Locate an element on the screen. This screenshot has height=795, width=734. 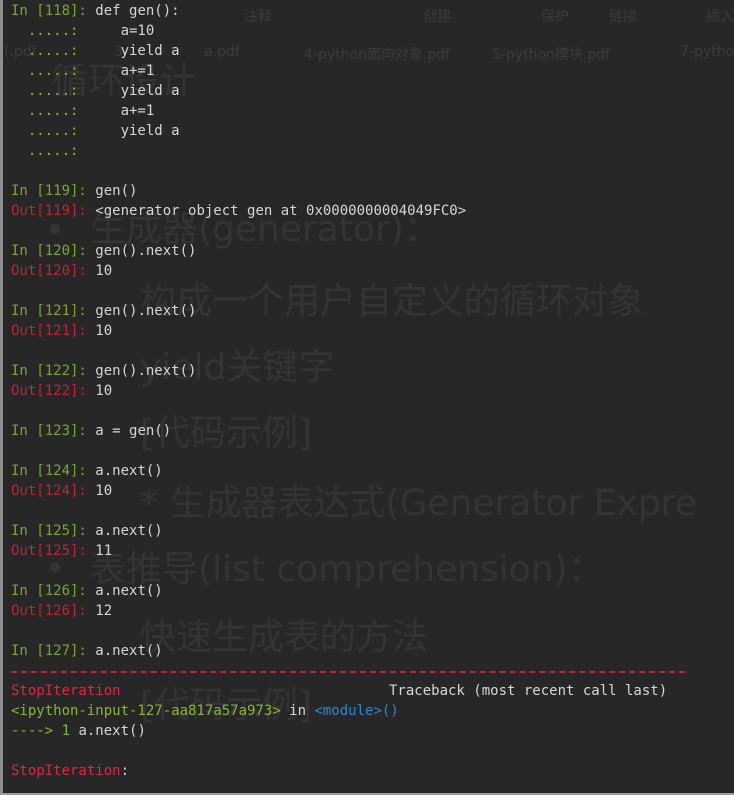
in-line: In [120]: gen().next() is located at coordinates (371, 251).